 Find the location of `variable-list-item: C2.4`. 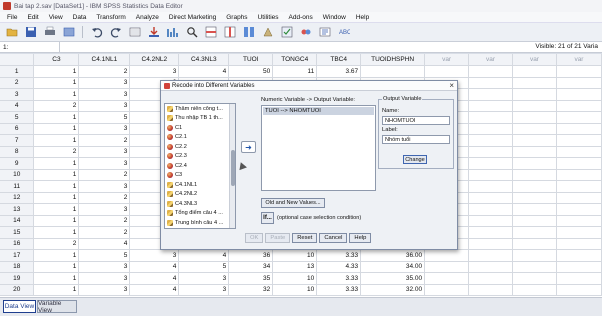

variable-list-item: C2.4 is located at coordinates (200, 166).